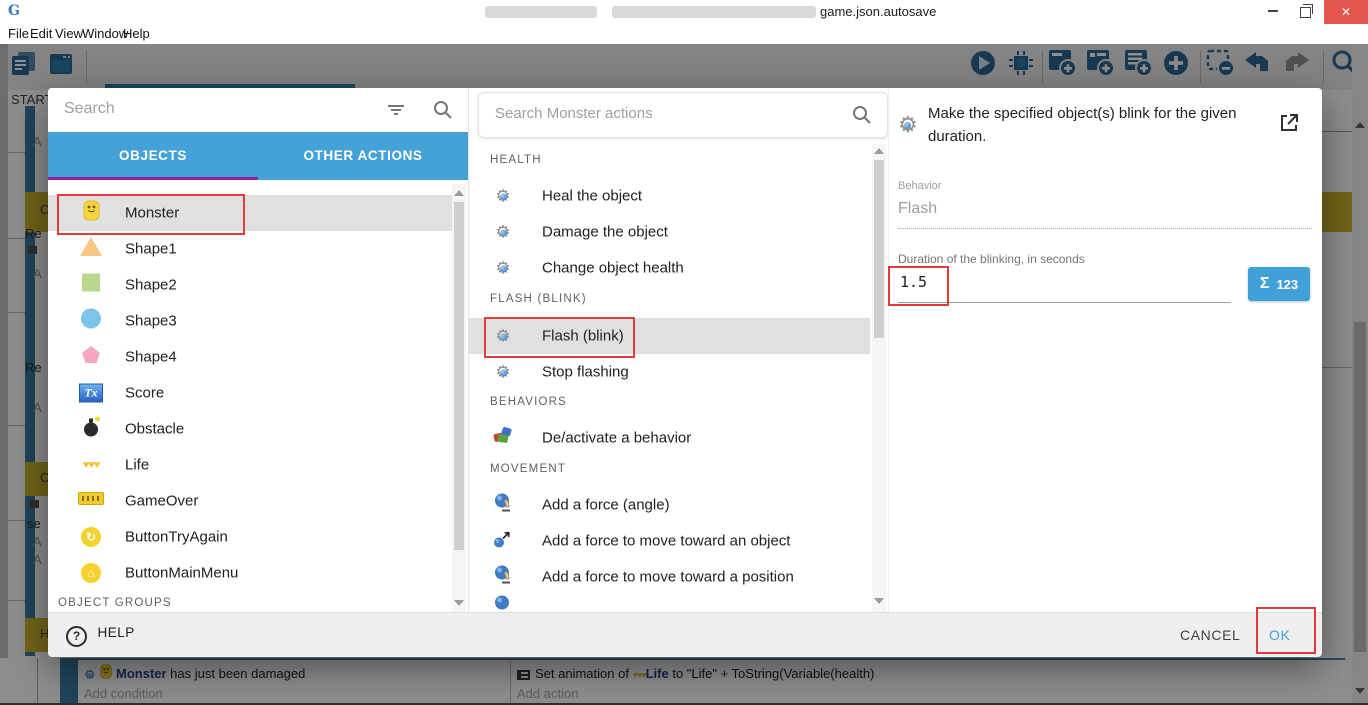 The width and height of the screenshot is (1368, 705). What do you see at coordinates (592, 196) in the screenshot?
I see `action-label: Heal the object` at bounding box center [592, 196].